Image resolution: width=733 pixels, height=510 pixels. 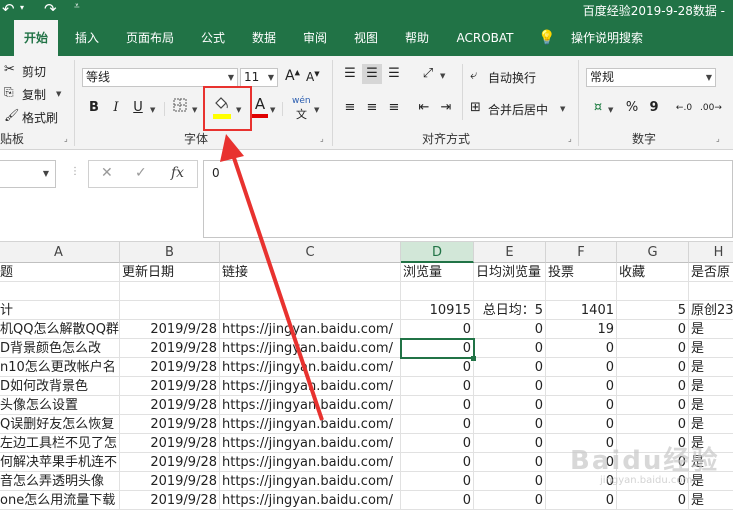 What do you see at coordinates (610, 110) in the screenshot?
I see `currency-dropdown-icon: ▼` at bounding box center [610, 110].